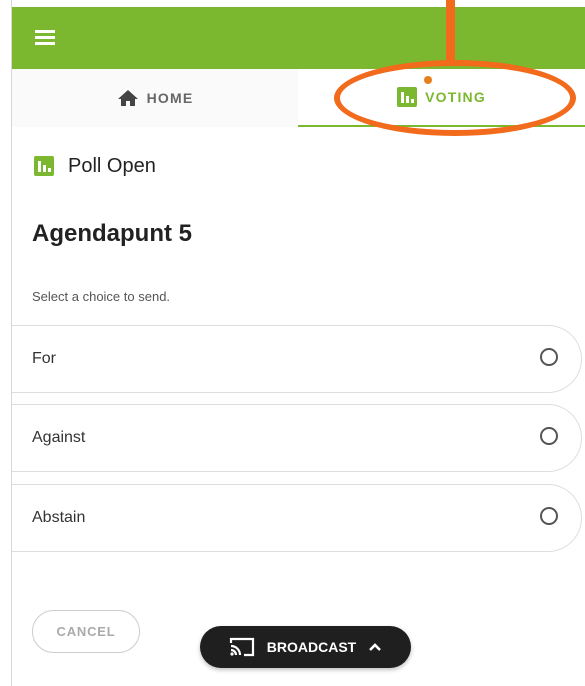 The height and width of the screenshot is (686, 585). I want to click on poll-status: Poll Open, so click(95, 166).